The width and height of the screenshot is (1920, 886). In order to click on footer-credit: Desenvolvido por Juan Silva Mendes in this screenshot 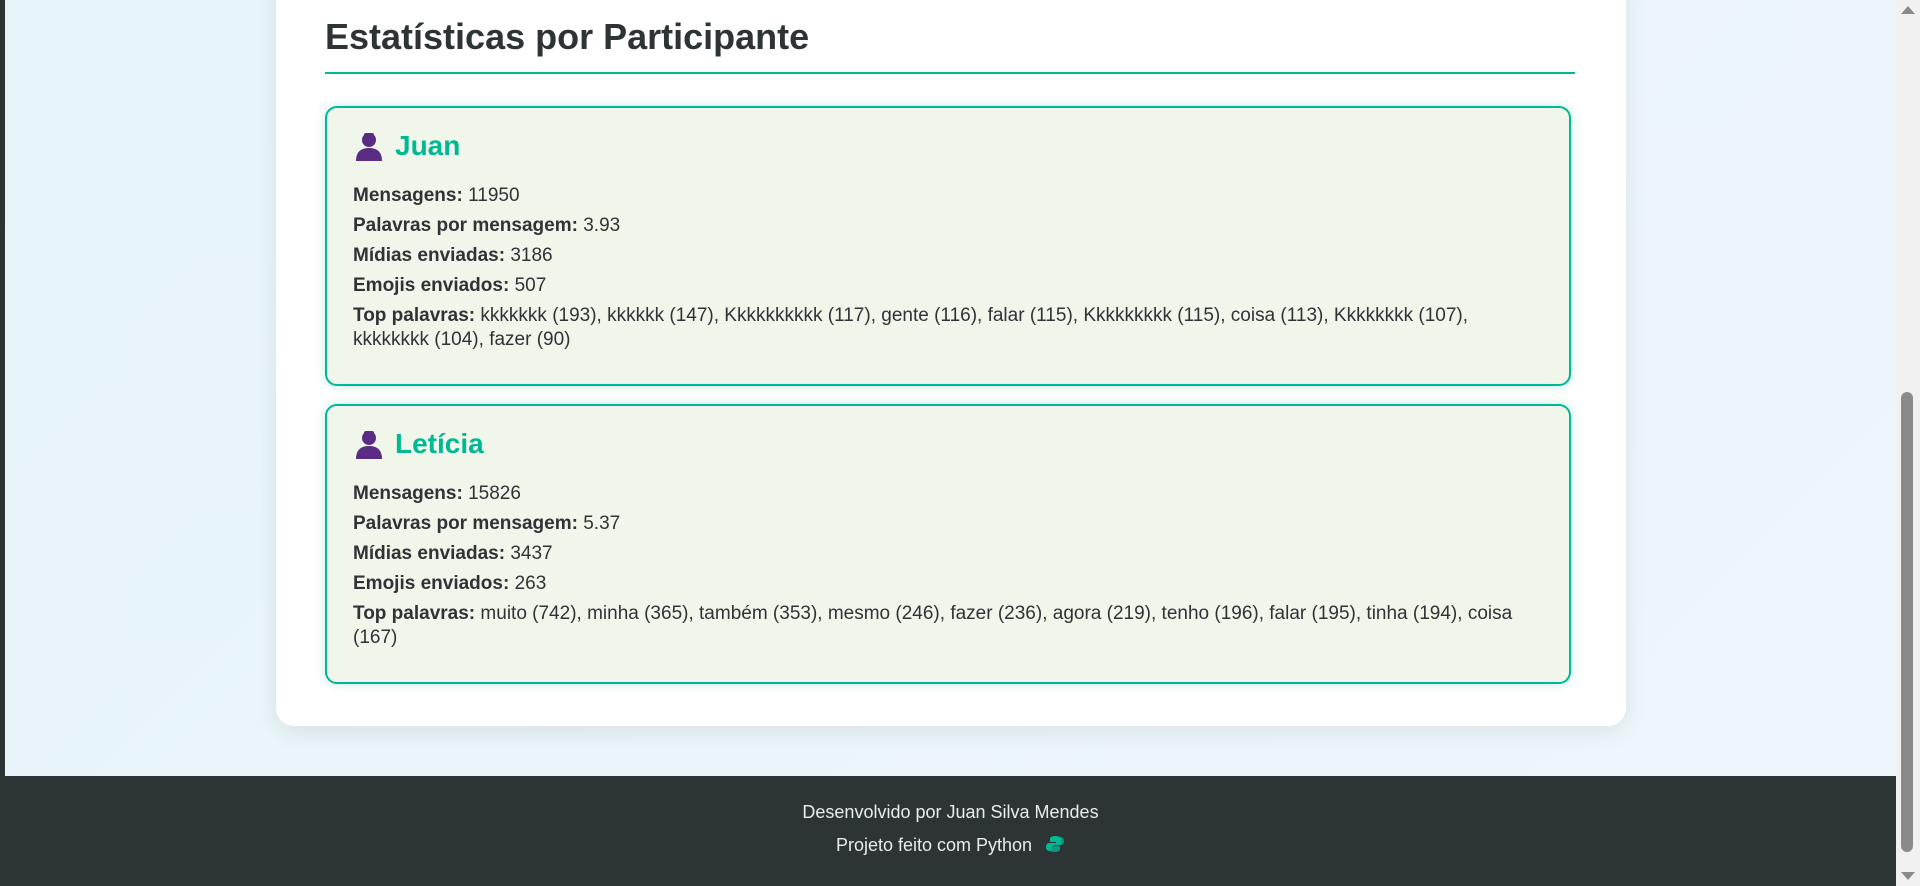, I will do `click(950, 812)`.